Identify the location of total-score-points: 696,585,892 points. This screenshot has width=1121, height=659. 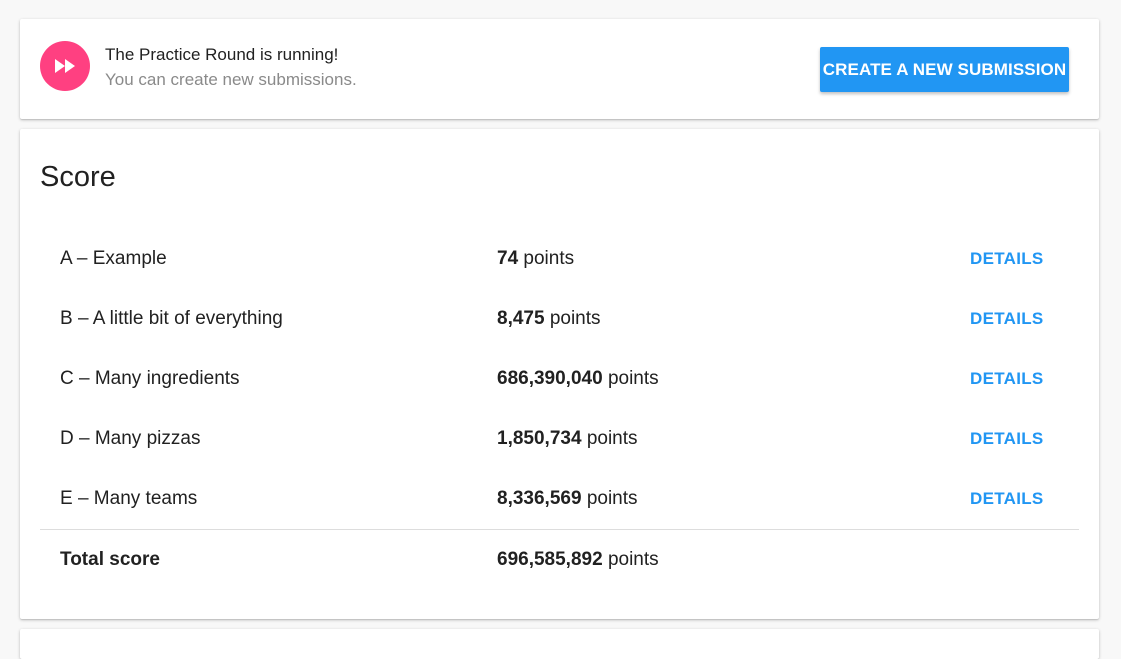
(578, 560).